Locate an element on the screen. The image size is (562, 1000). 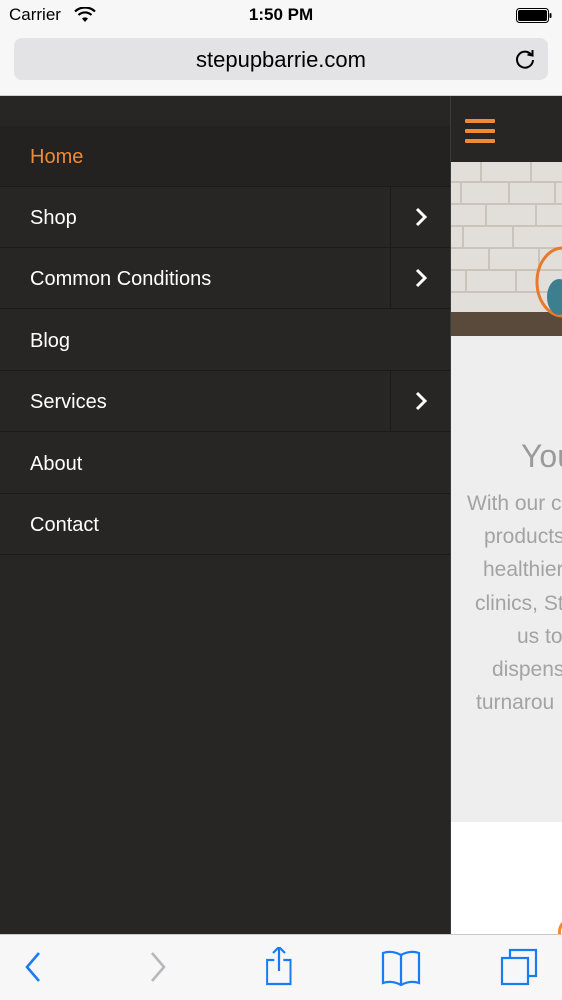
address-field: stepupbarrie.com is located at coordinates (281, 59).